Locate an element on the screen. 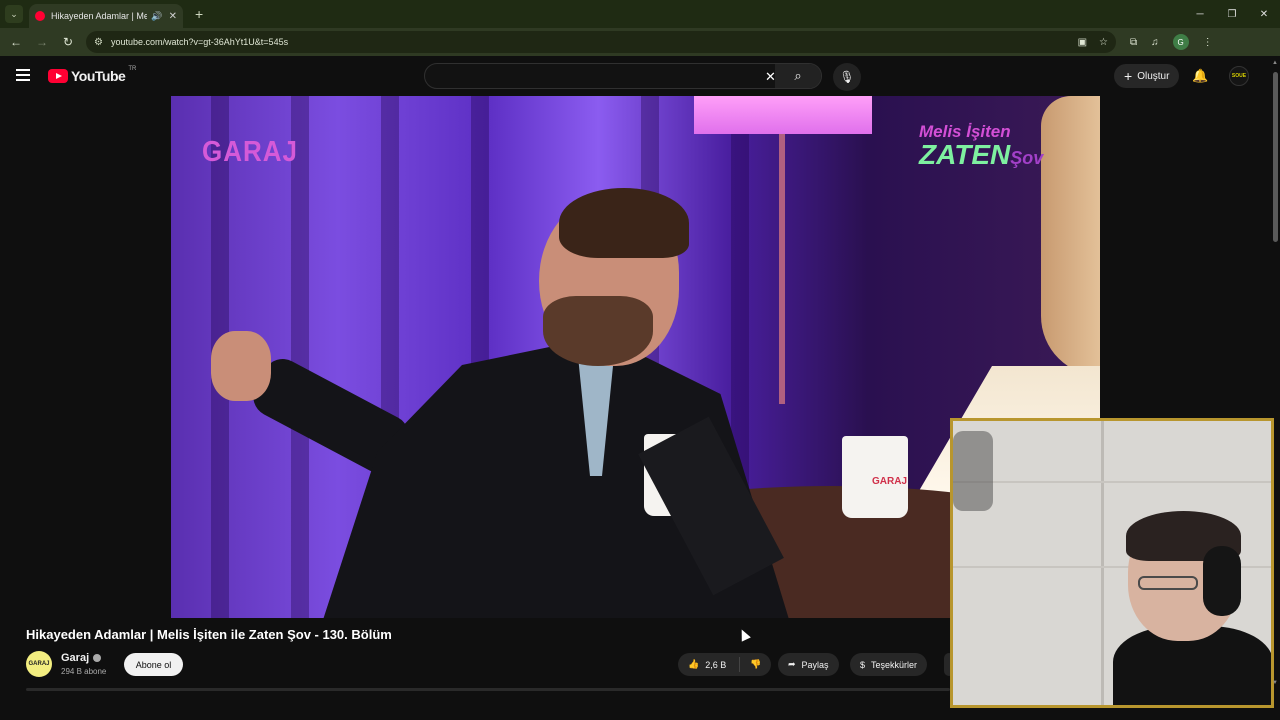  garaj-watermark: GARAJ is located at coordinates (250, 151).